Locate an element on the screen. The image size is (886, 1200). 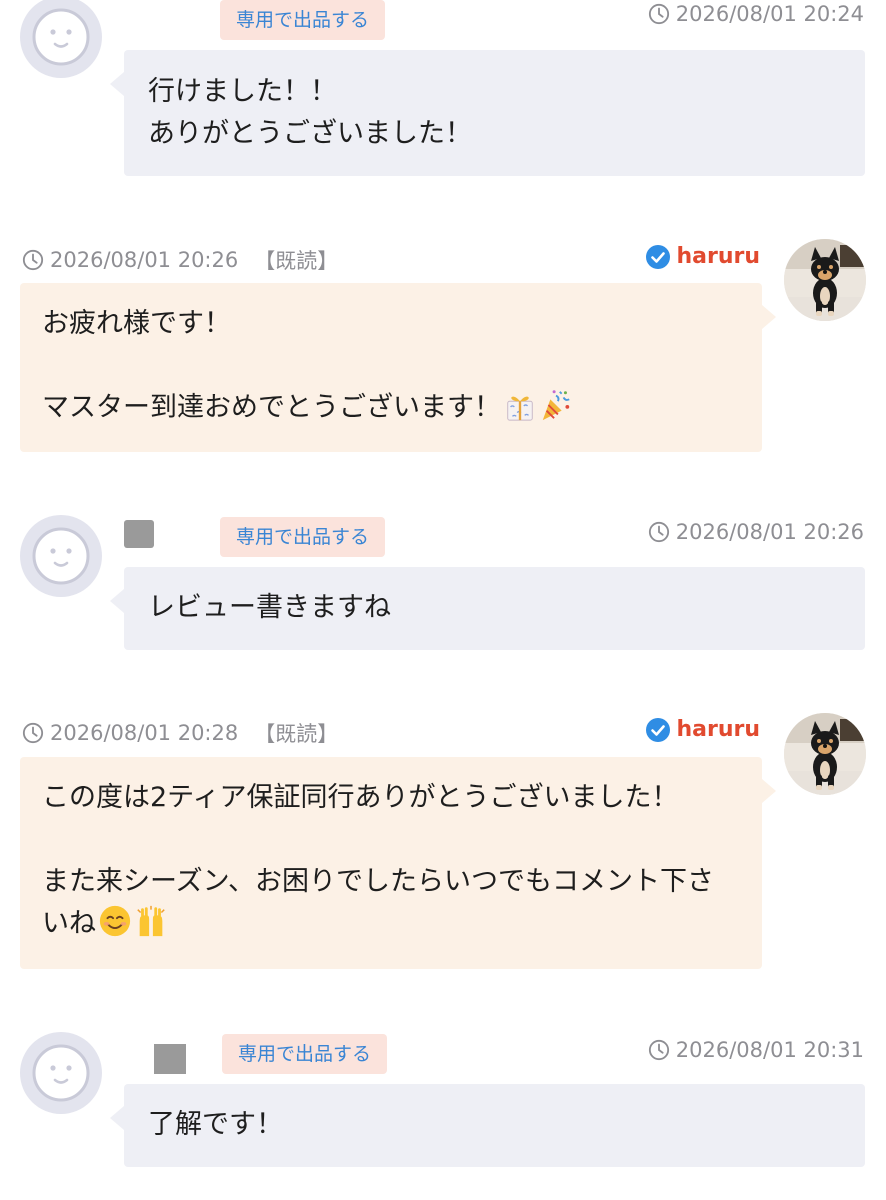
party-popper-emoji is located at coordinates (556, 405).